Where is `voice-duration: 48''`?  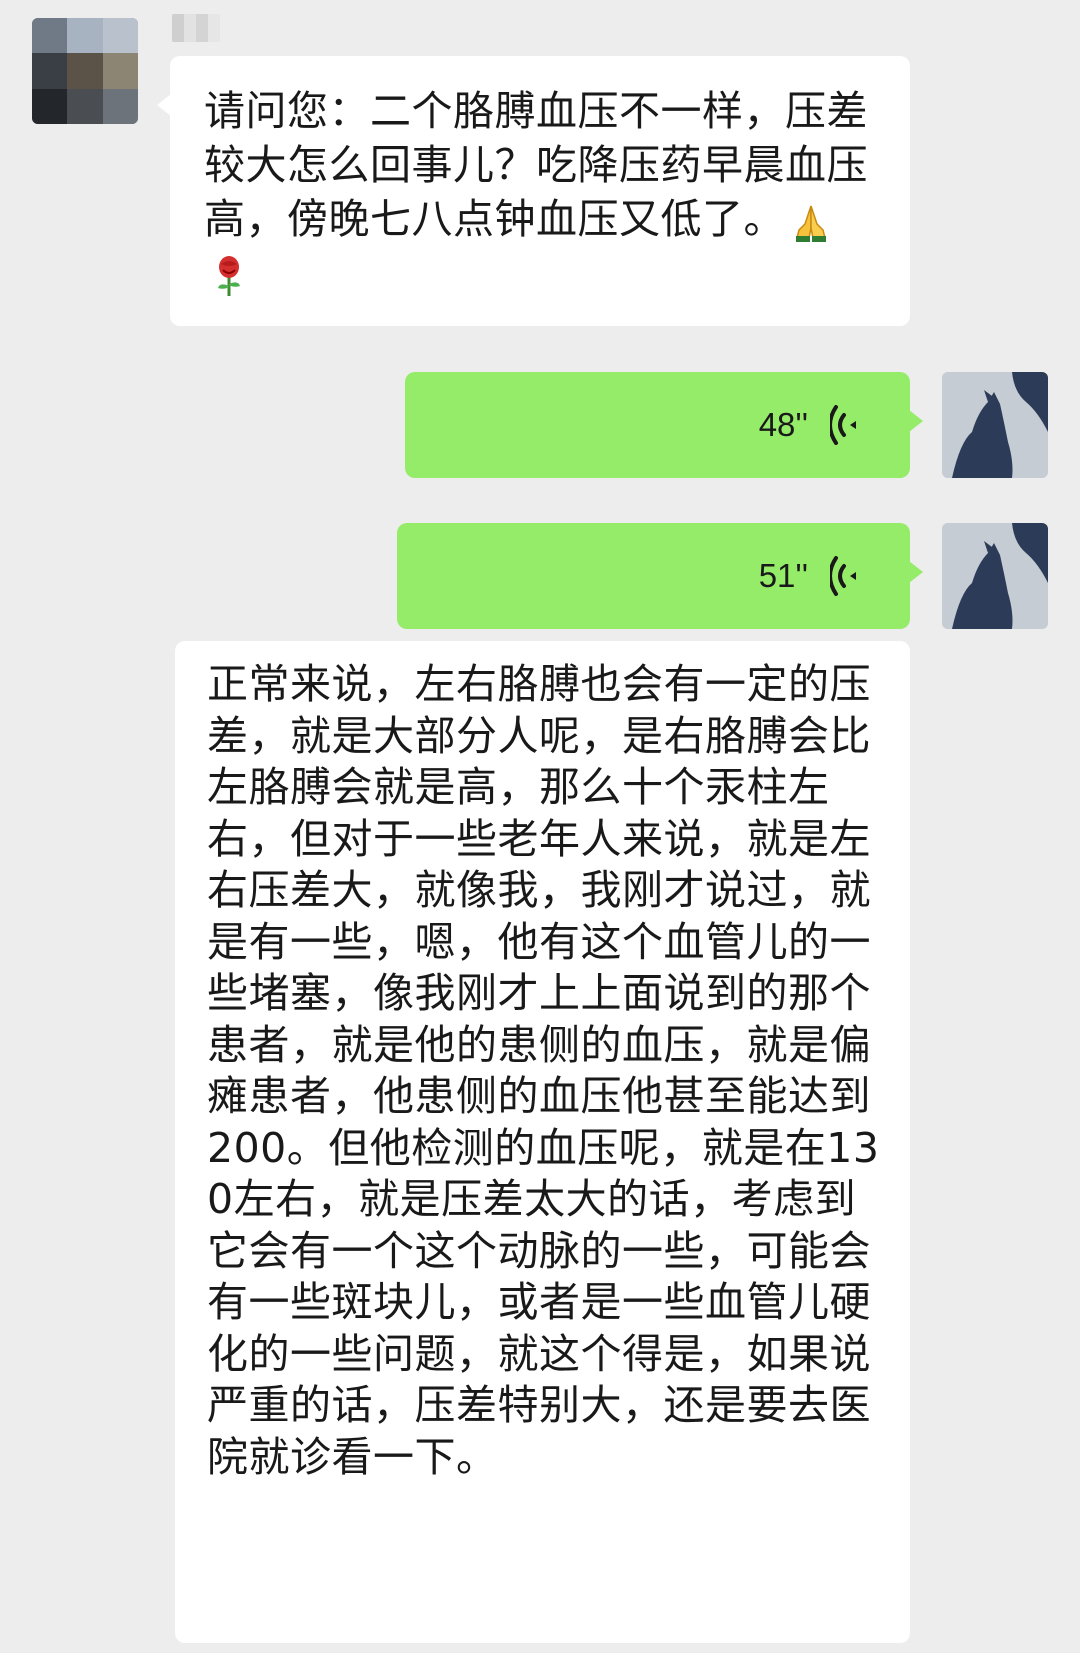 voice-duration: 48'' is located at coordinates (783, 424).